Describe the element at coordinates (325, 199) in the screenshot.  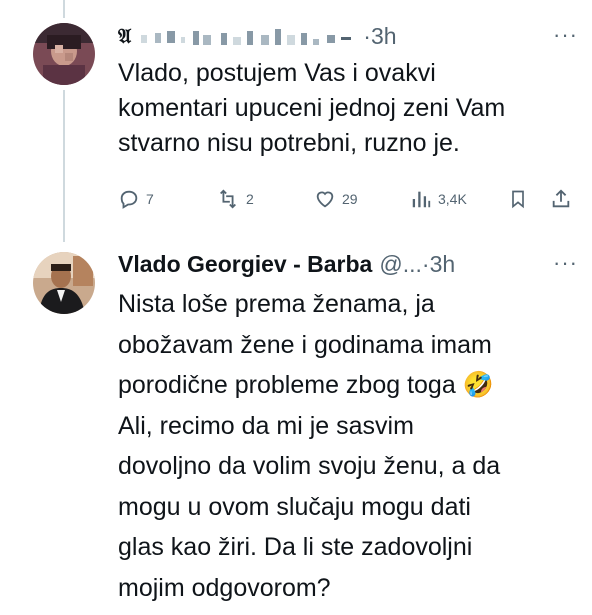
I see `heart-icon` at that location.